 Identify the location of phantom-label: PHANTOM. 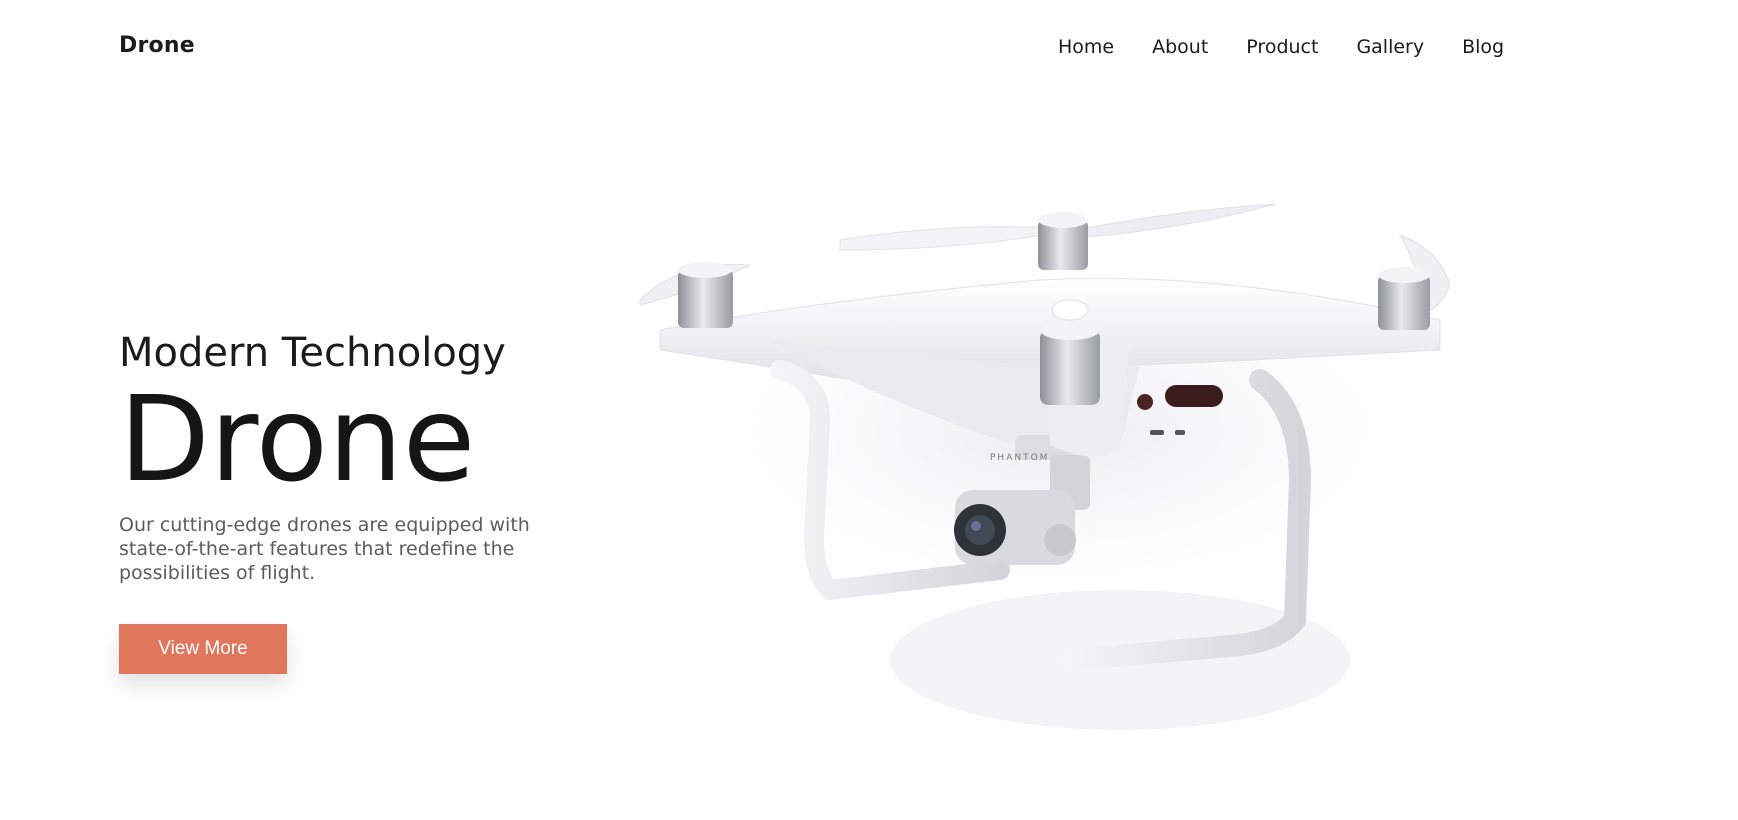
(1019, 458).